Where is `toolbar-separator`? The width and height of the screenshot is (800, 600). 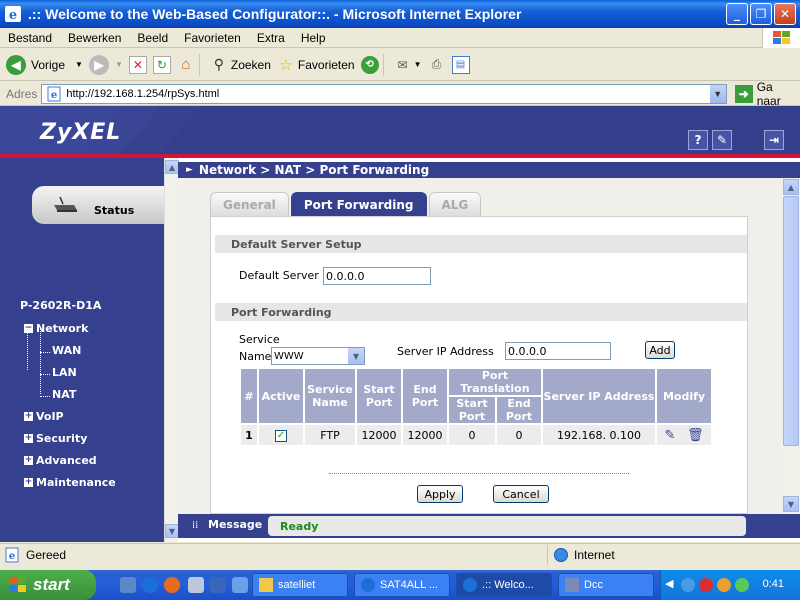
toolbar-separator is located at coordinates (199, 64).